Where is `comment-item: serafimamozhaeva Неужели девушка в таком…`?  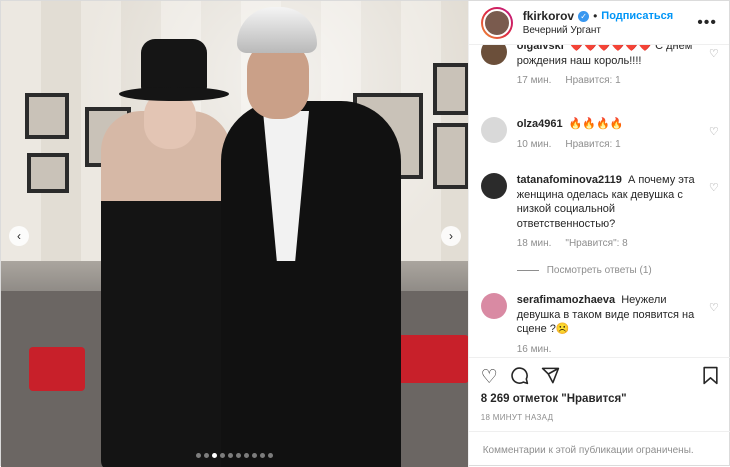
comment-item: serafimamozhaeva Неужели девушка в таком… is located at coordinates (599, 324).